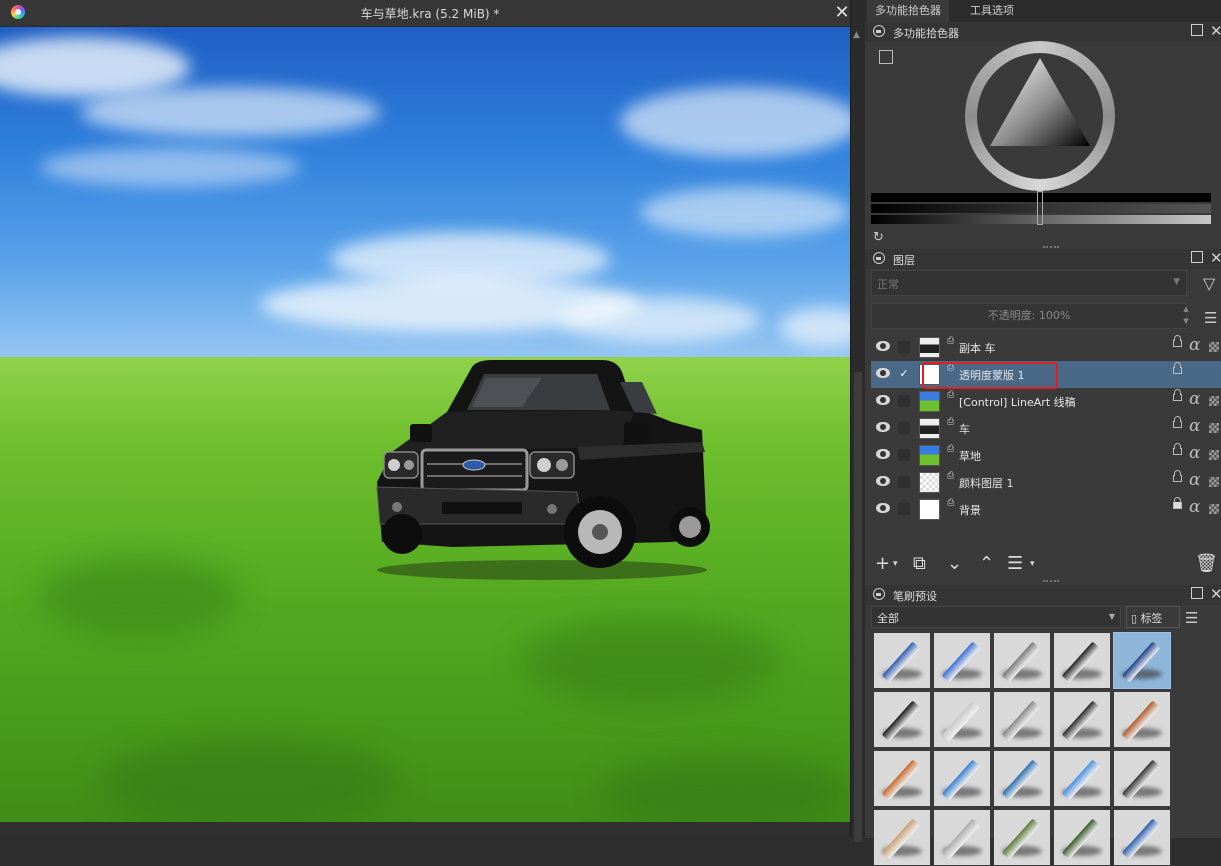 Image resolution: width=1221 pixels, height=866 pixels. What do you see at coordinates (1191, 618) in the screenshot?
I see `brush-presets-menu-icon: ☰` at bounding box center [1191, 618].